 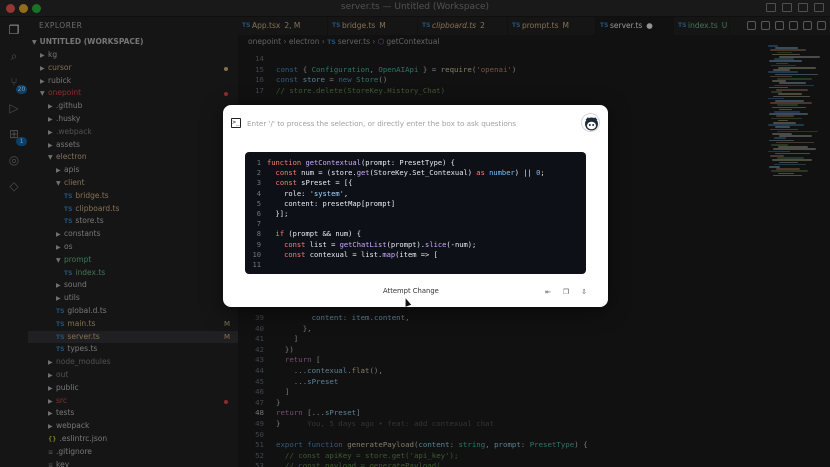 I want to click on replace-icon: ⇩, so click(x=584, y=292).